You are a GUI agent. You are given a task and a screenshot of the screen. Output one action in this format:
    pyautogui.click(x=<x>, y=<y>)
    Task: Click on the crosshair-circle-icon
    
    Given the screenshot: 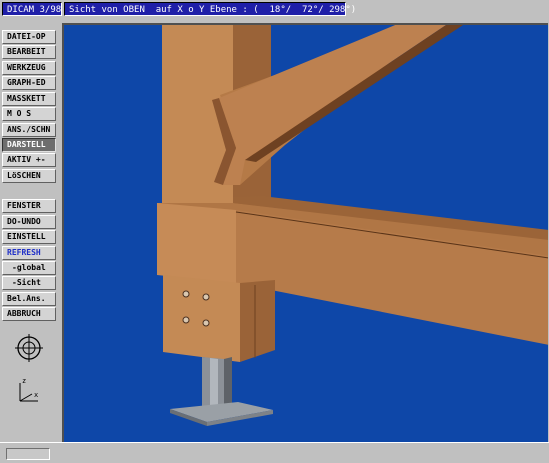 What is the action you would take?
    pyautogui.click(x=29, y=348)
    